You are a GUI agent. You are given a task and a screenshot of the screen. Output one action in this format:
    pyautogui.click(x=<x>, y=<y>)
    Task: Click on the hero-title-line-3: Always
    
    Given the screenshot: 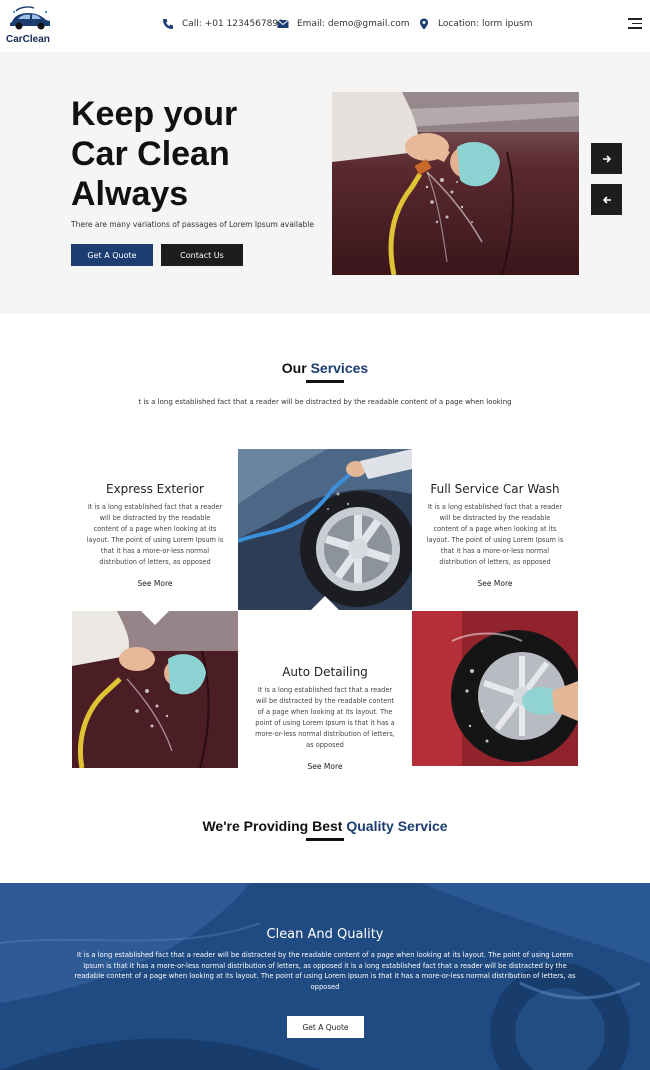 What is the action you would take?
    pyautogui.click(x=130, y=194)
    